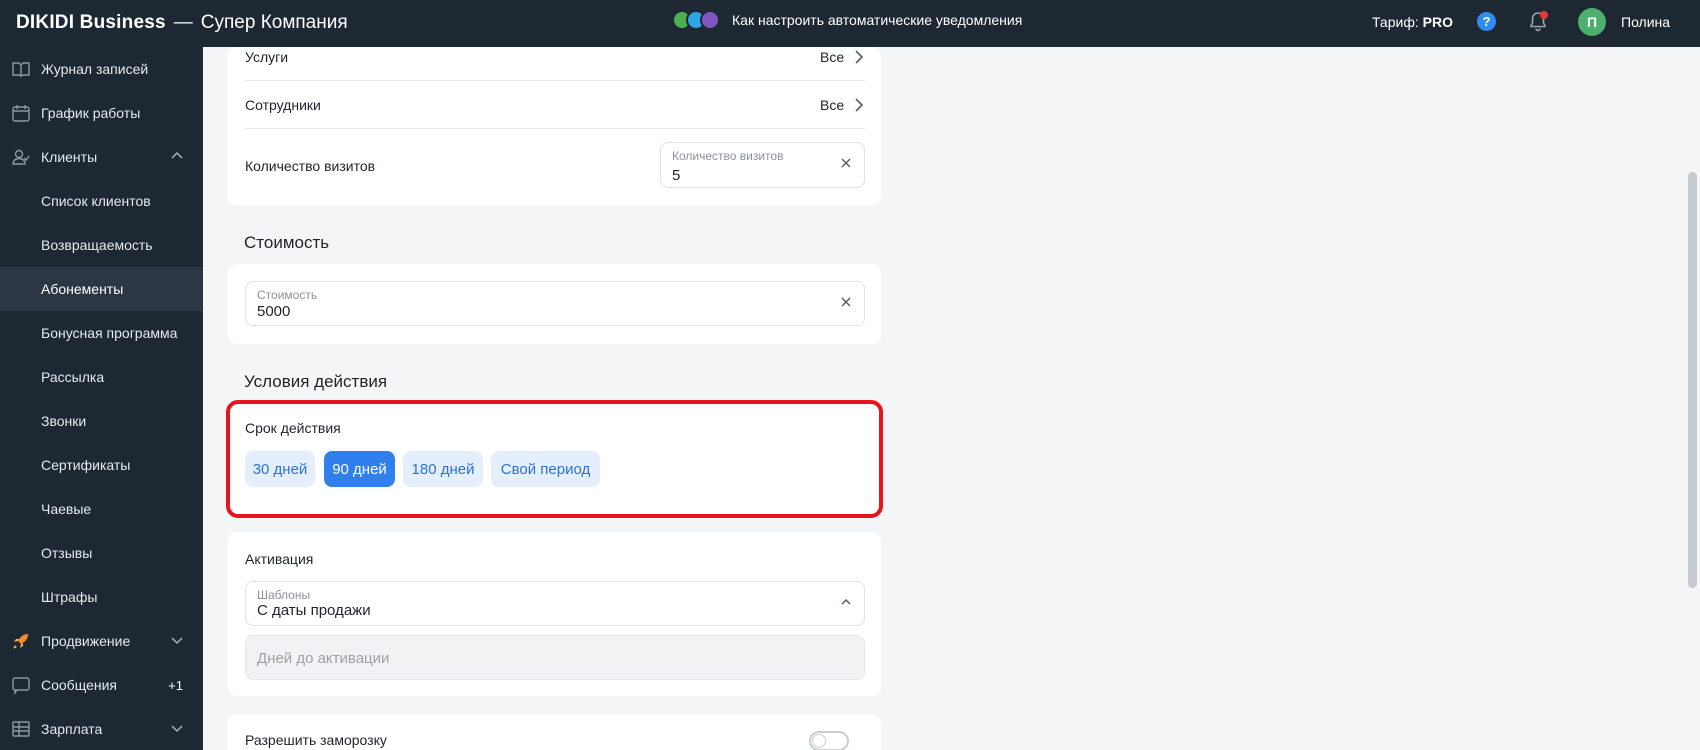 This screenshot has width=1700, height=750. What do you see at coordinates (101, 509) in the screenshot?
I see `sidebar-item-tips: Чаевые` at bounding box center [101, 509].